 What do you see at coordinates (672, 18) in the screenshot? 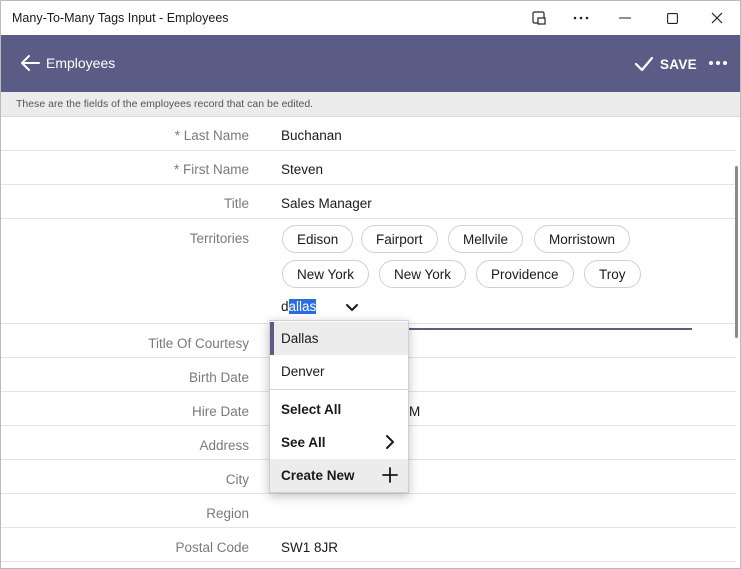
I see `maximize-icon` at bounding box center [672, 18].